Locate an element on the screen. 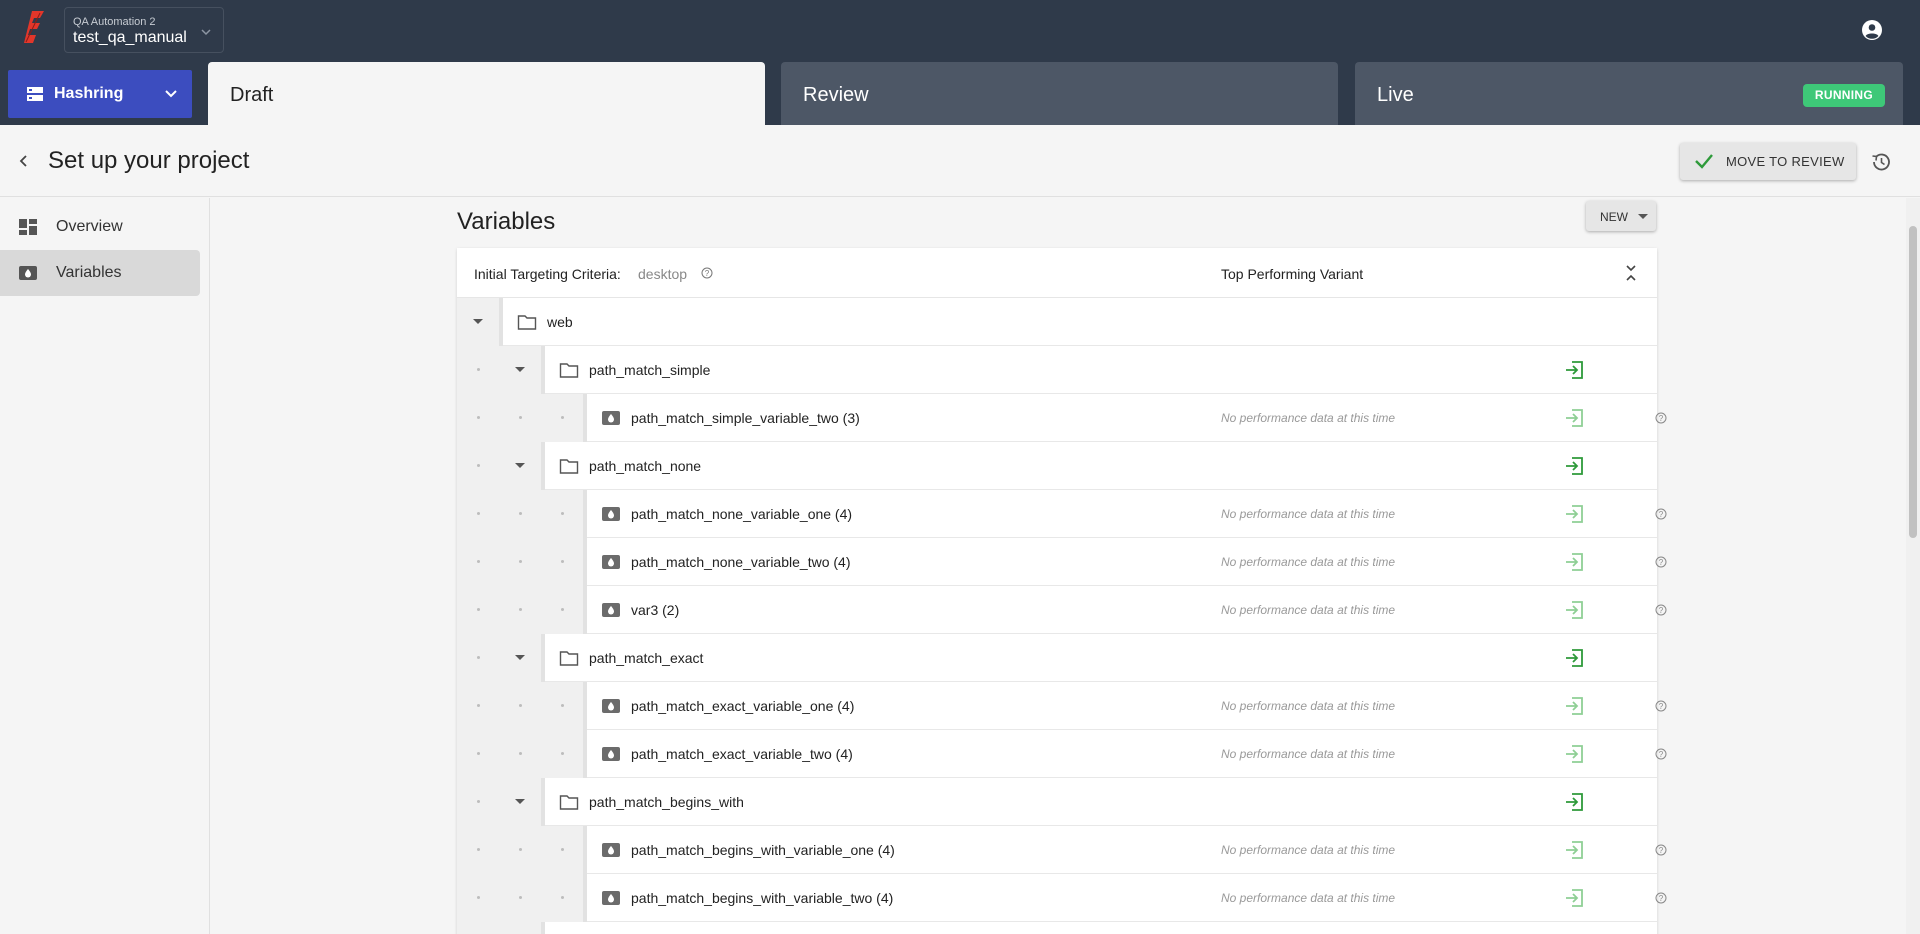  row-gutter is located at coordinates (499, 928).